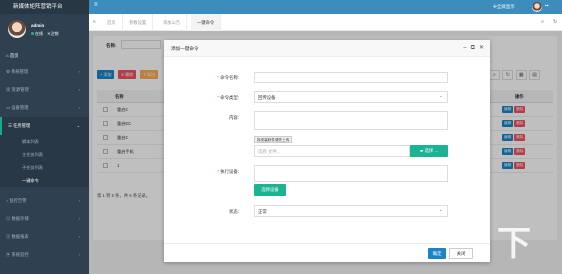  What do you see at coordinates (8, 71) in the screenshot?
I see `gear-icon: ⚙` at bounding box center [8, 71].